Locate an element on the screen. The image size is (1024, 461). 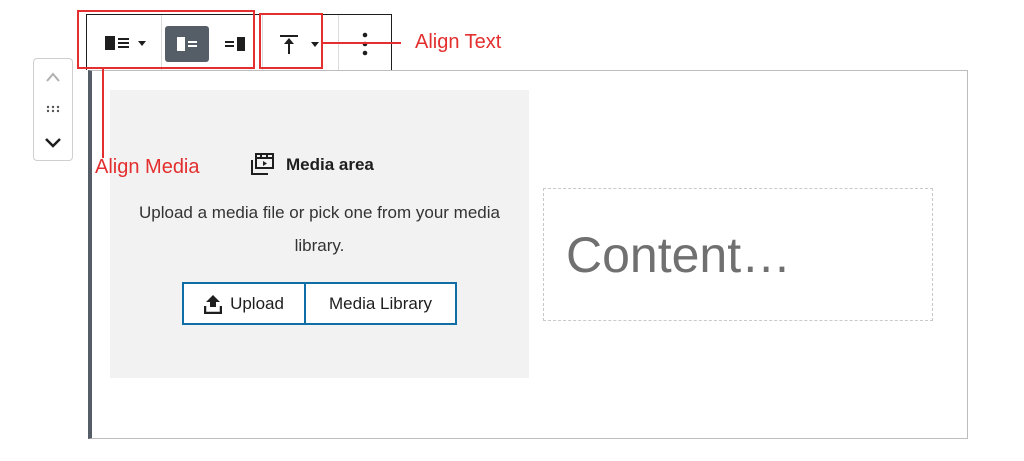
chevron-down-icon is located at coordinates (53, 142).